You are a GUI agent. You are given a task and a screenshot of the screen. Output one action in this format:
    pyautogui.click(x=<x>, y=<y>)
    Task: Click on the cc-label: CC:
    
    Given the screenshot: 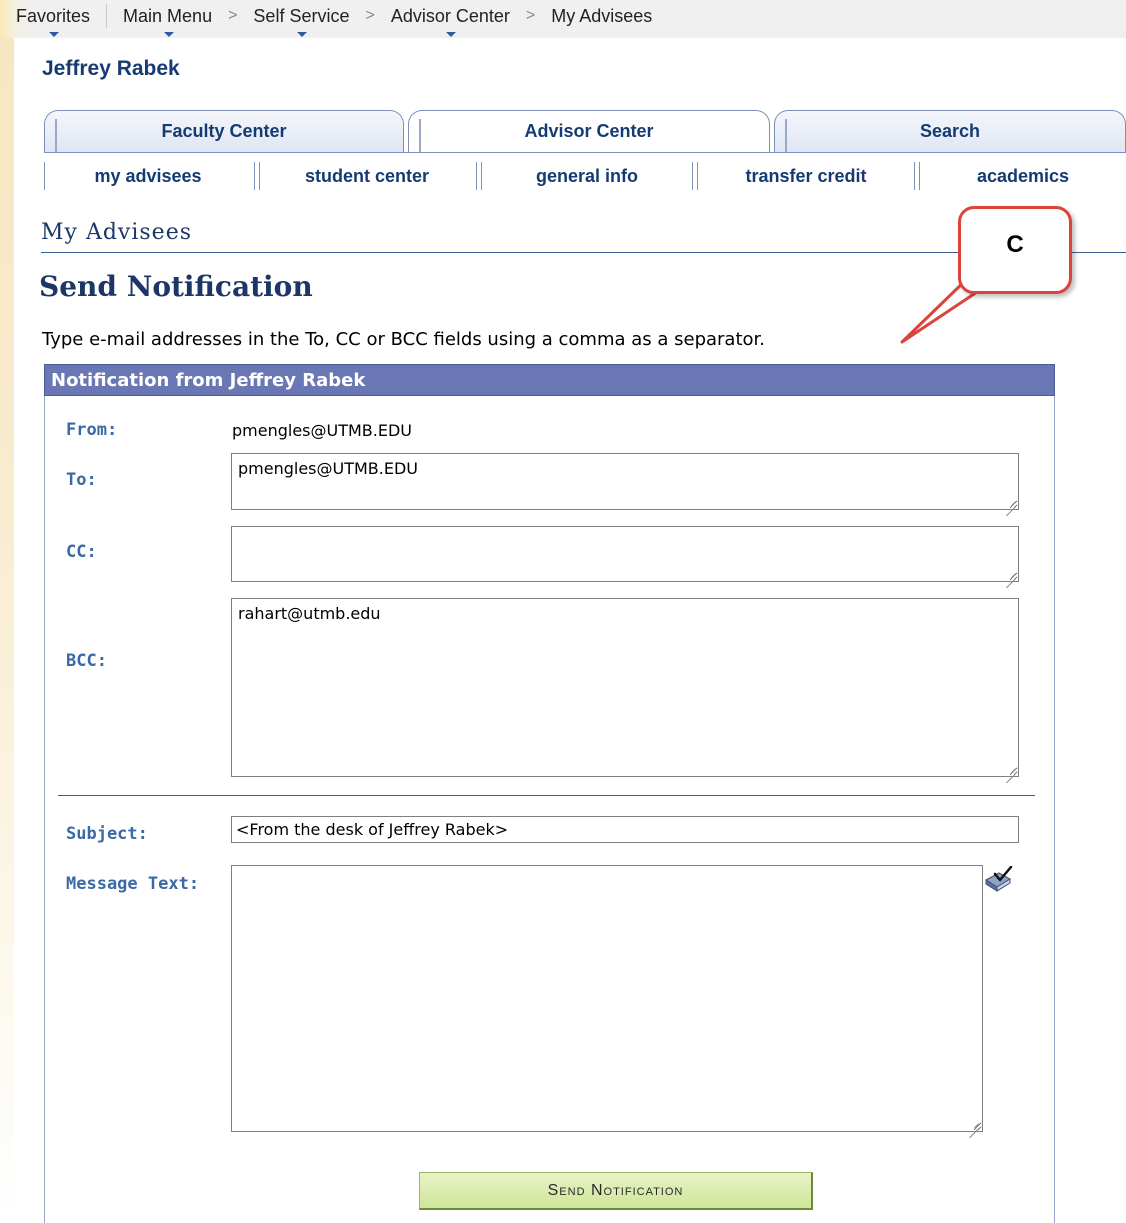 What is the action you would take?
    pyautogui.click(x=81, y=552)
    